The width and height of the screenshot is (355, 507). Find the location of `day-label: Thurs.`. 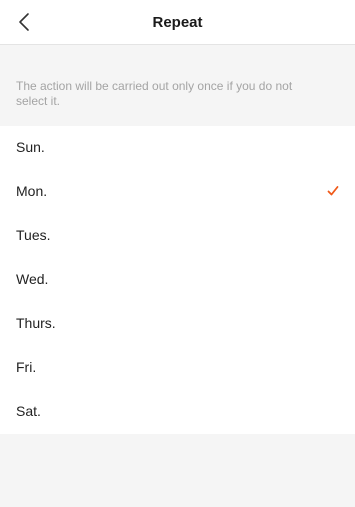

day-label: Thurs. is located at coordinates (36, 323).